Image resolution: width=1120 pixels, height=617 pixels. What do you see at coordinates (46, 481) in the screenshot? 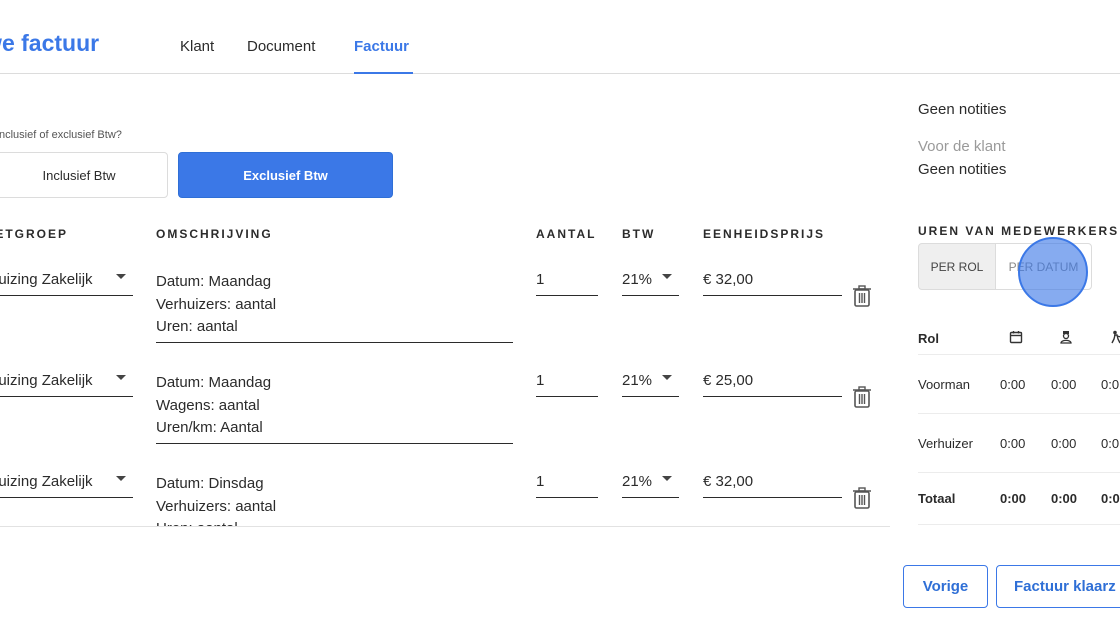
I see `groep-select-value: huizing Zakelijk` at bounding box center [46, 481].